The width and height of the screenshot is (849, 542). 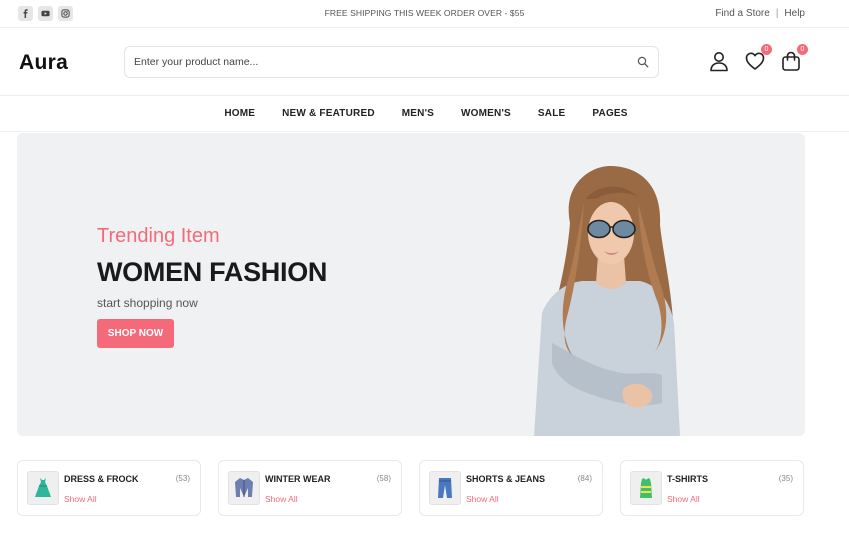 I want to click on category-card: WINTER WEAR (58) Show All, so click(x=310, y=488).